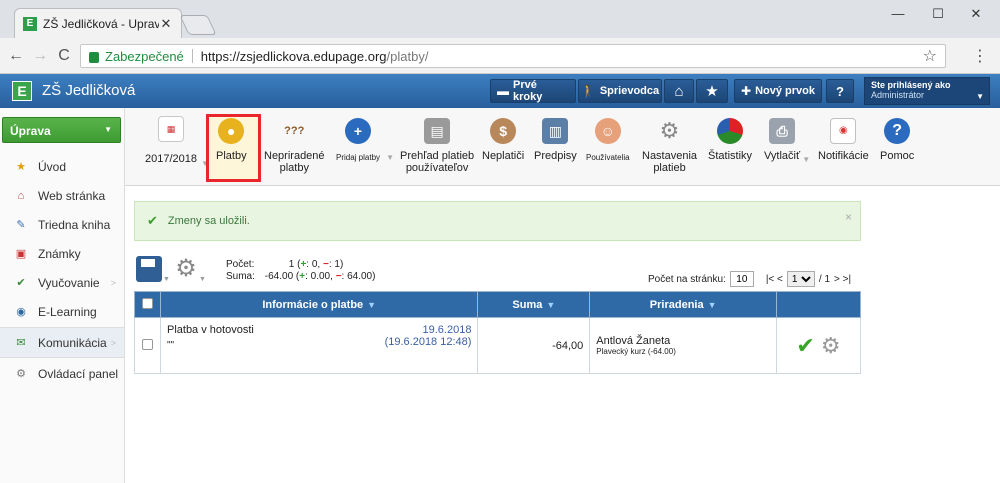  I want to click on chevron-right-icon: >, so click(113, 342).